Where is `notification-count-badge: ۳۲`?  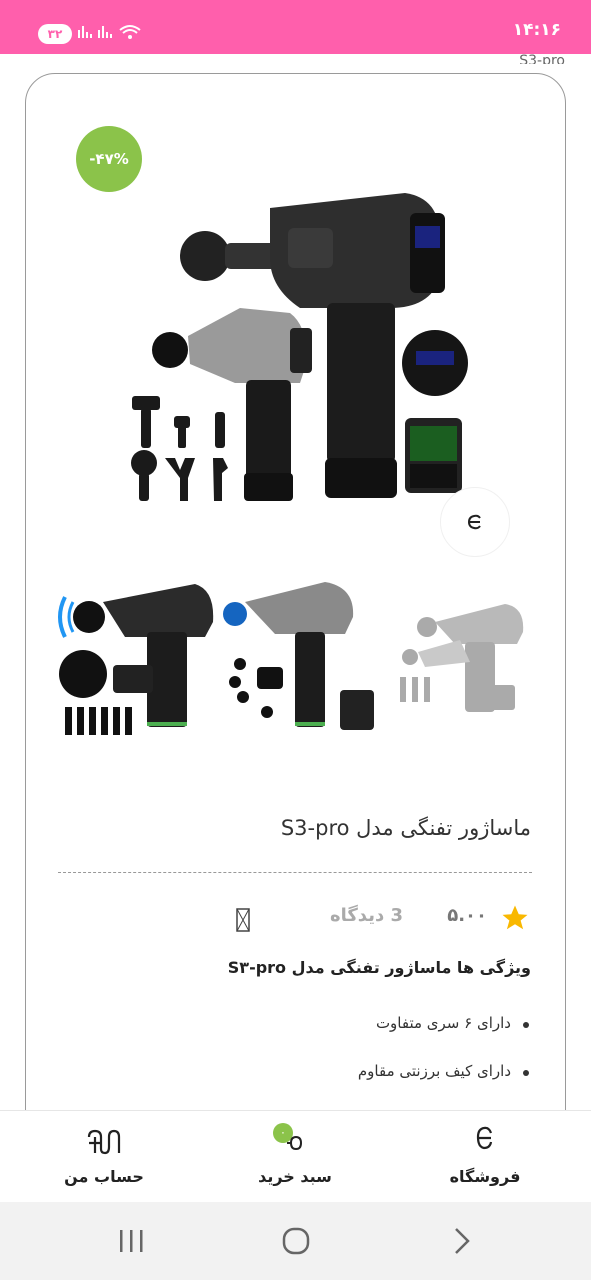 notification-count-badge: ۳۲ is located at coordinates (55, 34).